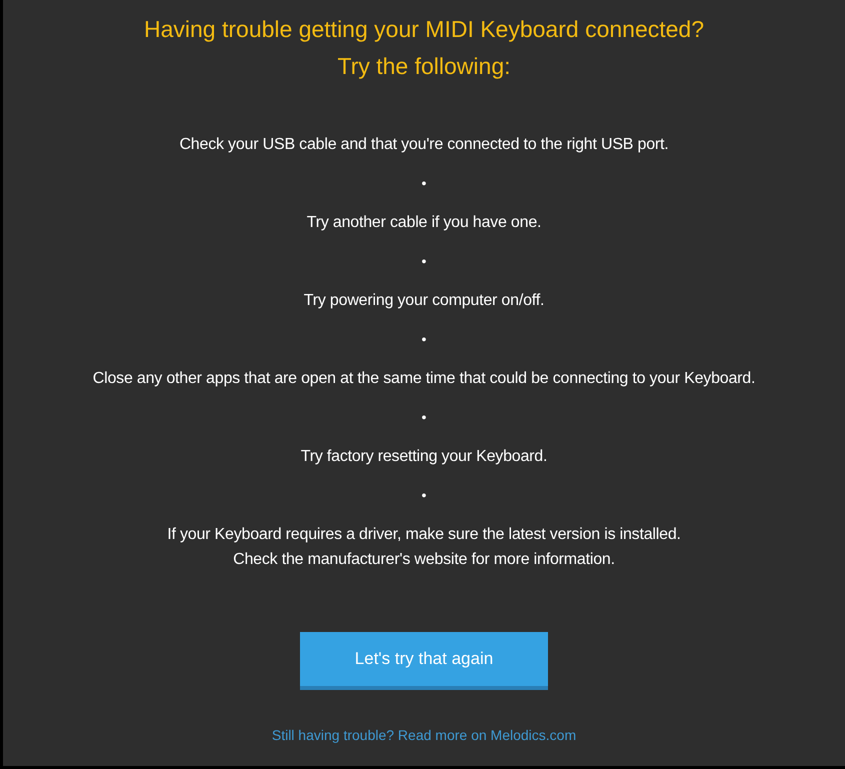 This screenshot has width=845, height=769. I want to click on instruction-text: Try factory resetting your Keyboard., so click(424, 457).